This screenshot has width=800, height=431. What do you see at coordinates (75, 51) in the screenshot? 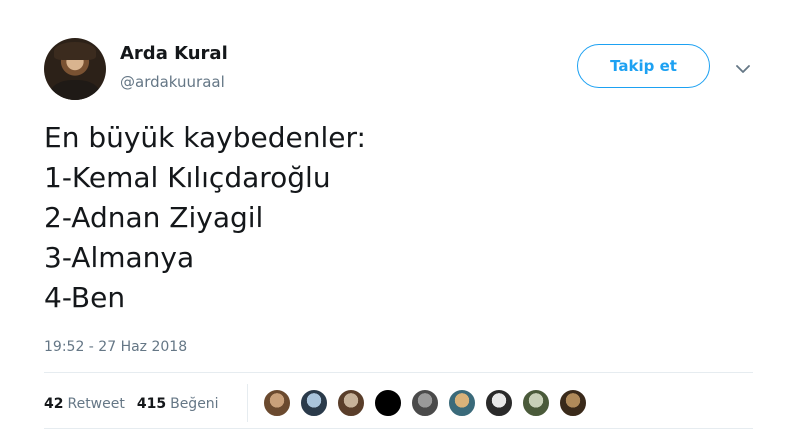
I see `avatar-hat` at bounding box center [75, 51].